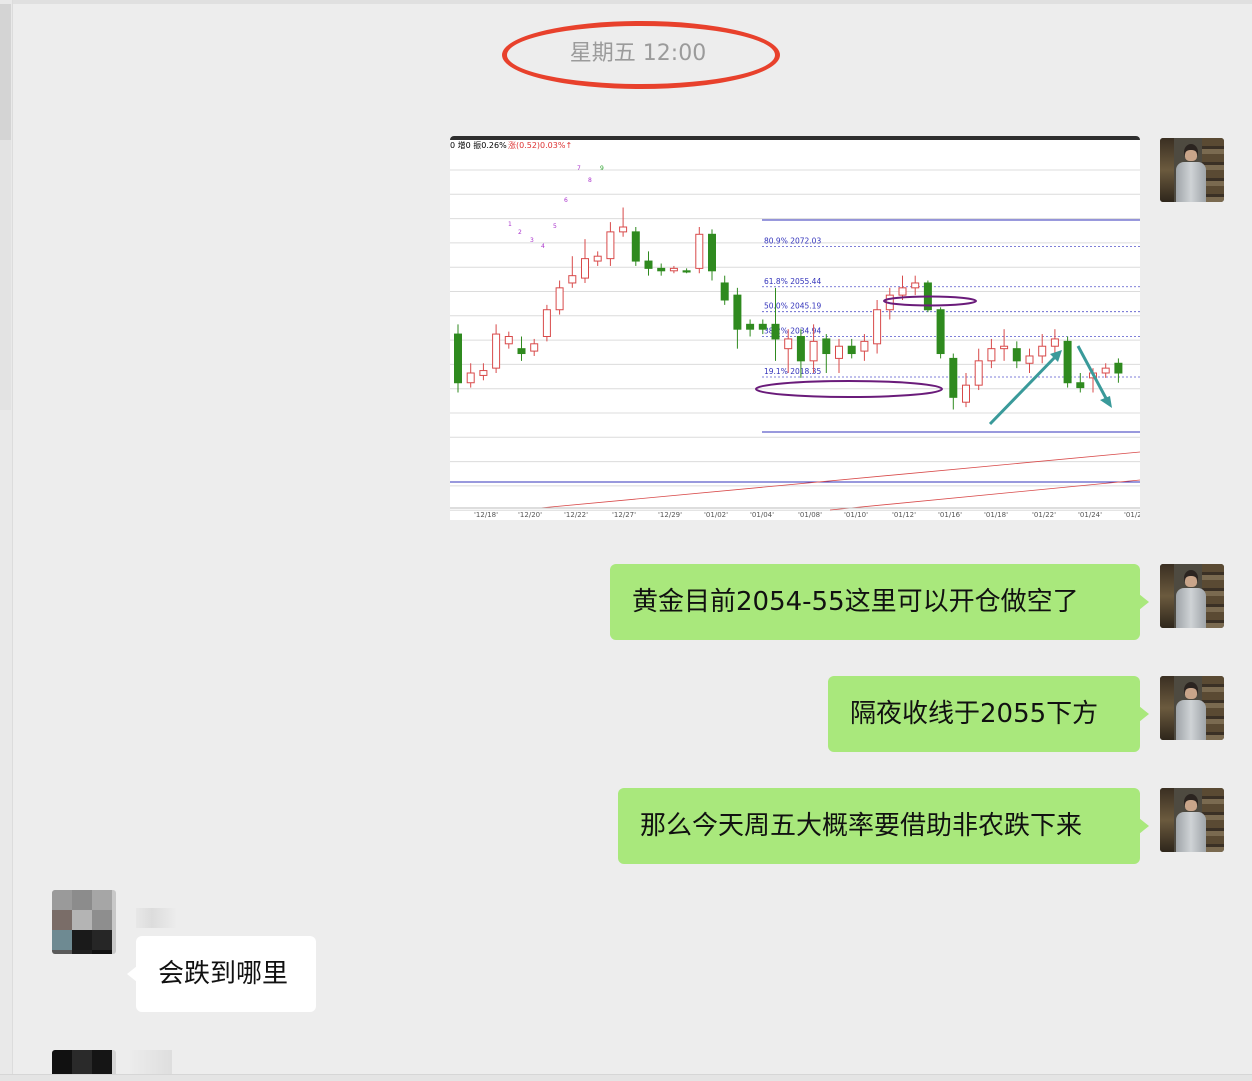 The width and height of the screenshot is (1252, 1081). Describe the element at coordinates (590, 180) in the screenshot. I see `wave-count-label: 8` at that location.